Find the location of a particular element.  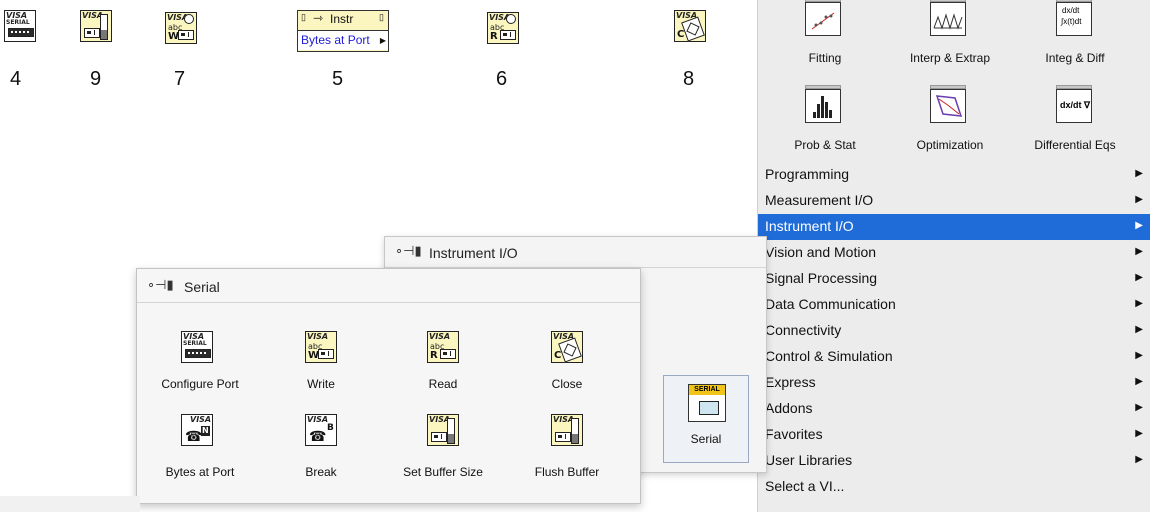

menu-item-connectivity: Connectivity ▶ is located at coordinates (954, 331).